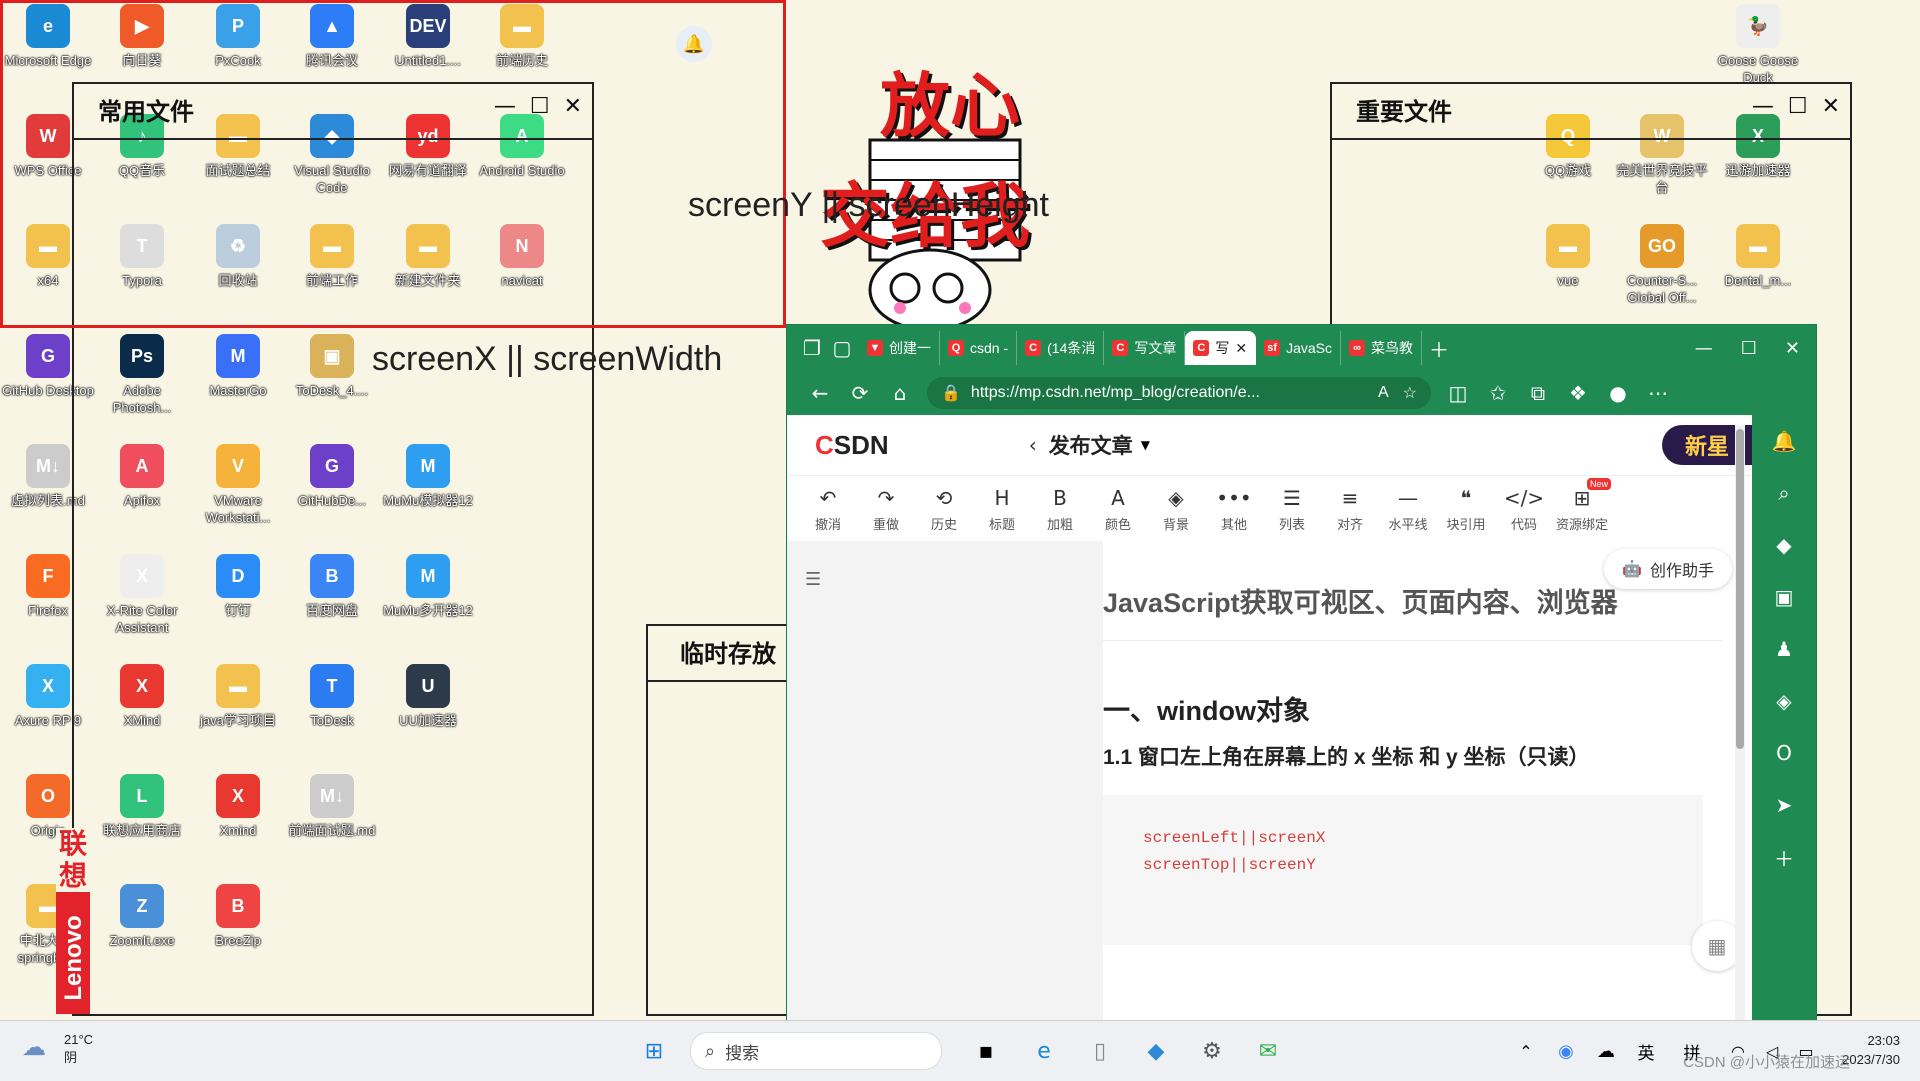 This screenshot has width=1920, height=1081. What do you see at coordinates (1221, 348) in the screenshot?
I see `browser-tab: C 写 ✕` at bounding box center [1221, 348].